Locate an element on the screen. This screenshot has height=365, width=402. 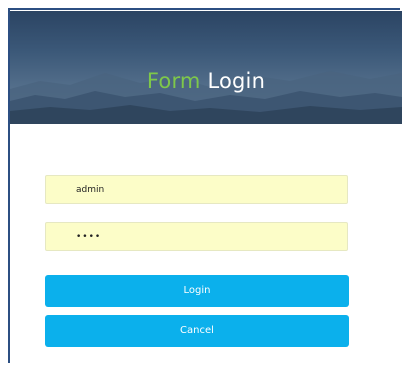
mountain-landscape-image is located at coordinates (206, 97).